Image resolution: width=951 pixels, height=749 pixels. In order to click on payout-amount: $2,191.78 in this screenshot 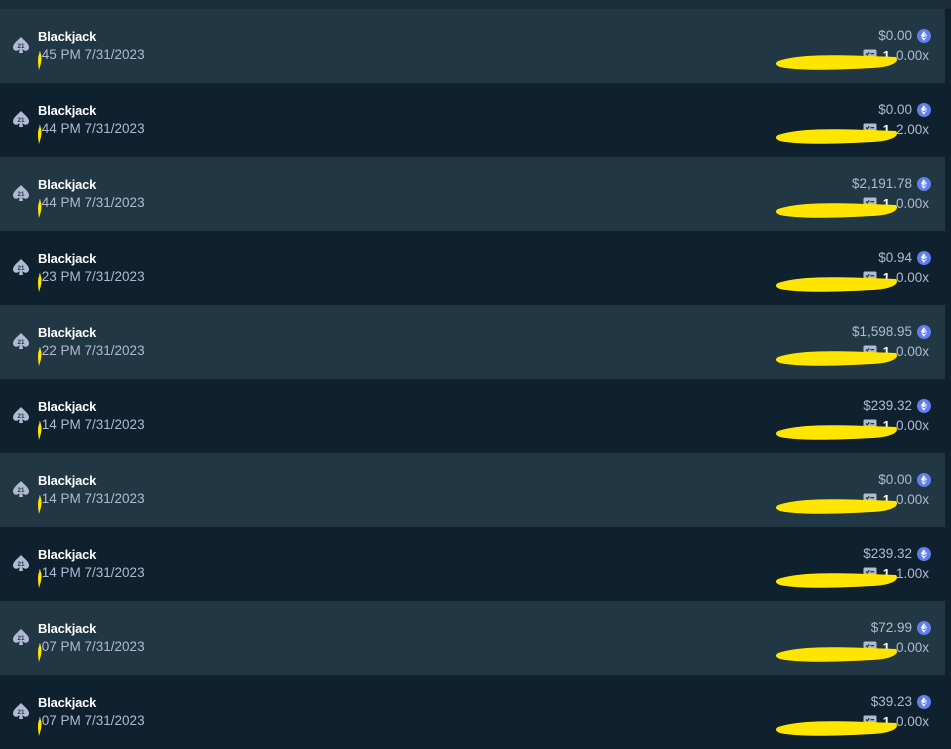, I will do `click(881, 183)`.